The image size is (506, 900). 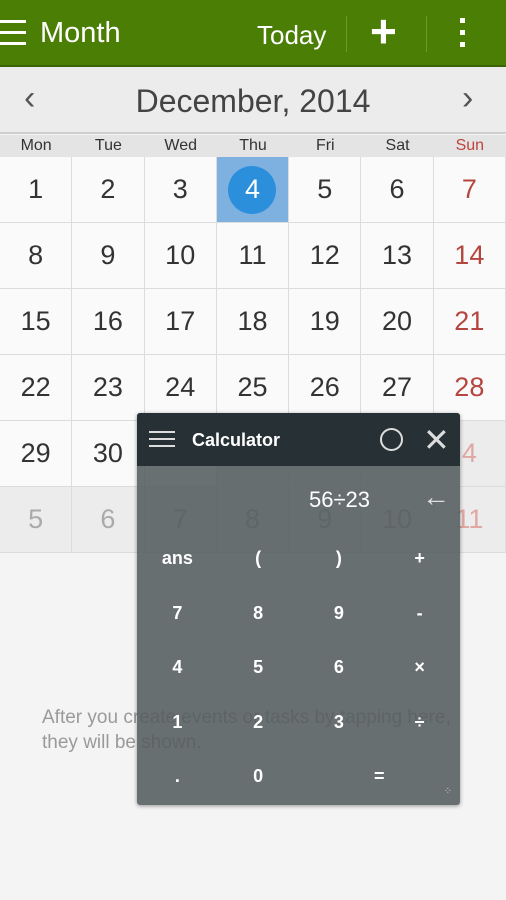 I want to click on day-cell: 13, so click(x=397, y=256).